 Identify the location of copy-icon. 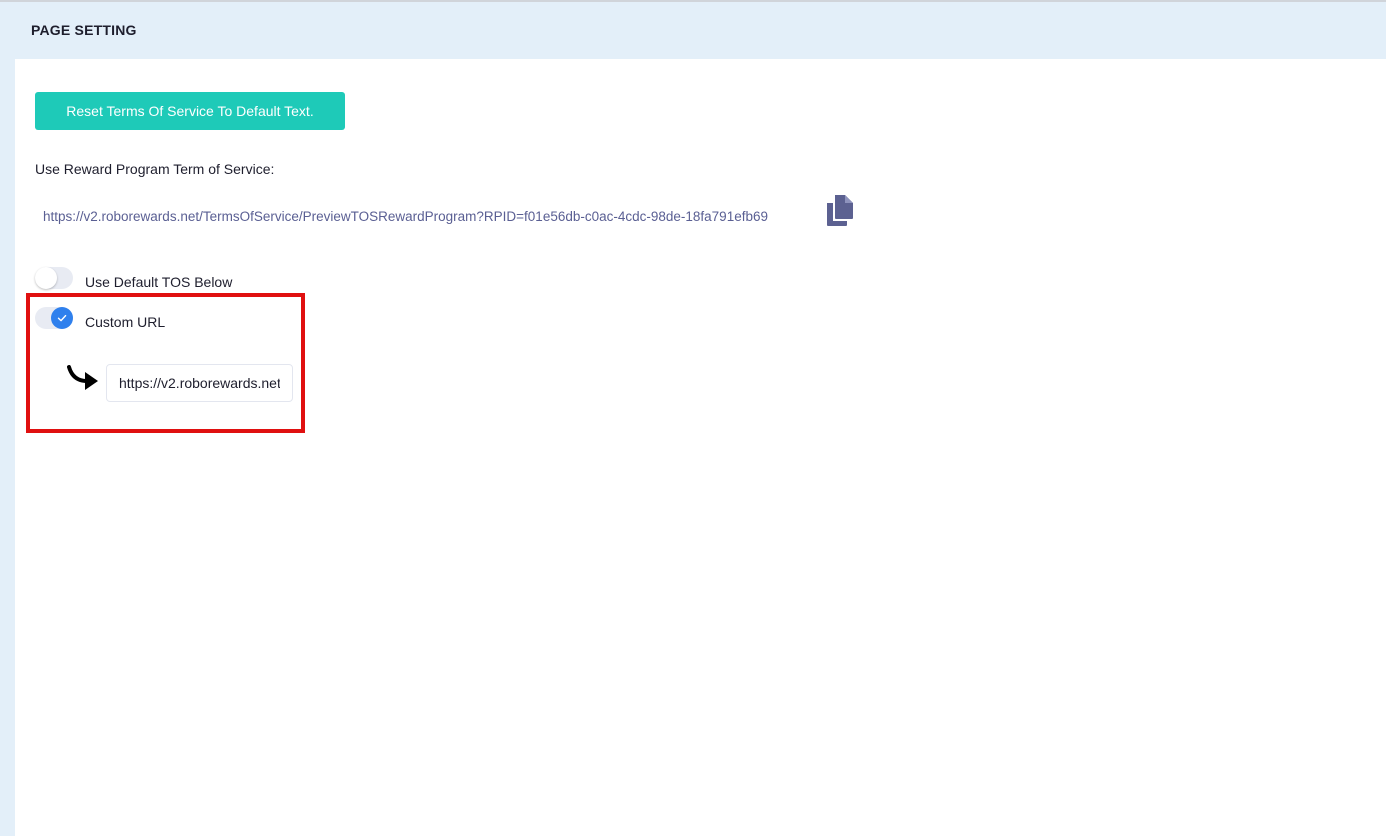
(840, 210).